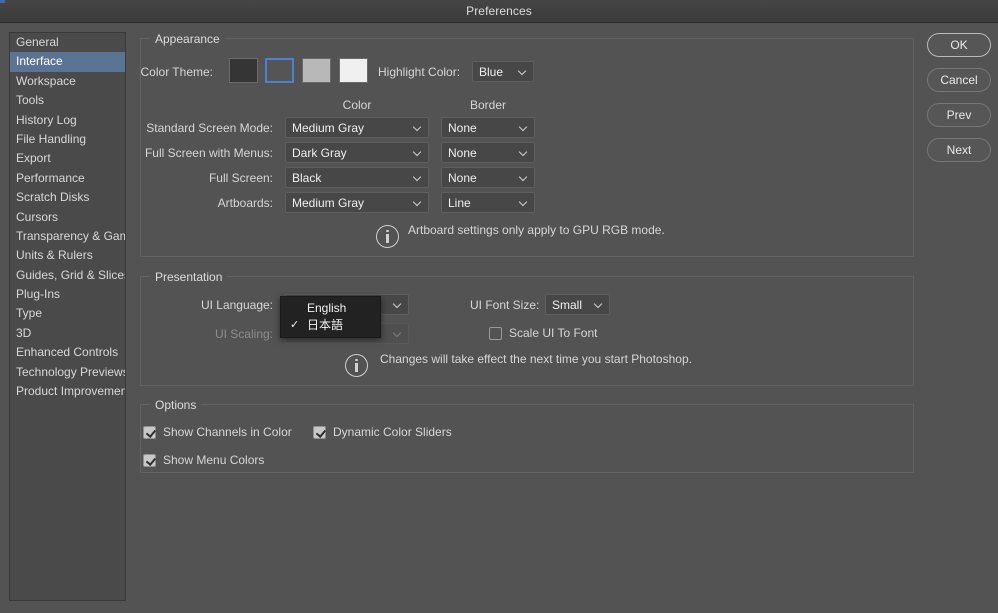 Image resolution: width=998 pixels, height=613 pixels. I want to click on full-screen-border-value: None, so click(462, 177).